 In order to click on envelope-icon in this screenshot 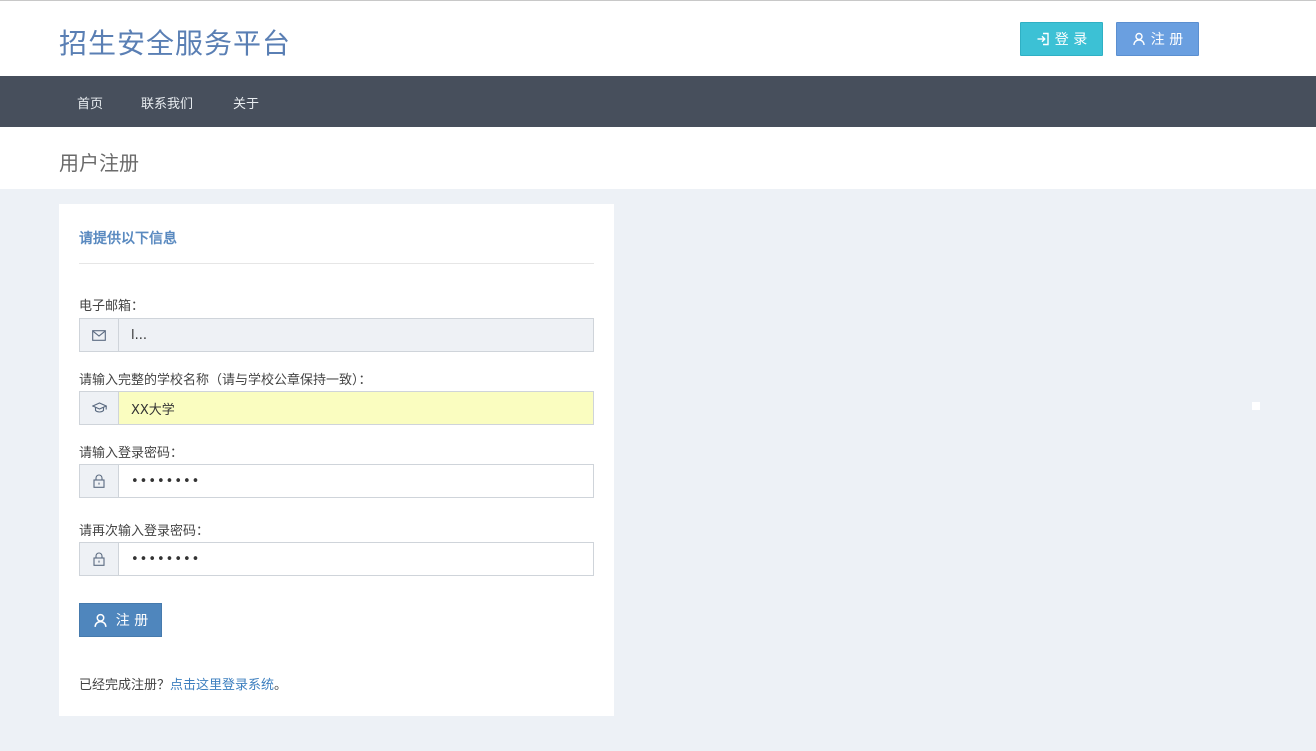, I will do `click(99, 335)`.